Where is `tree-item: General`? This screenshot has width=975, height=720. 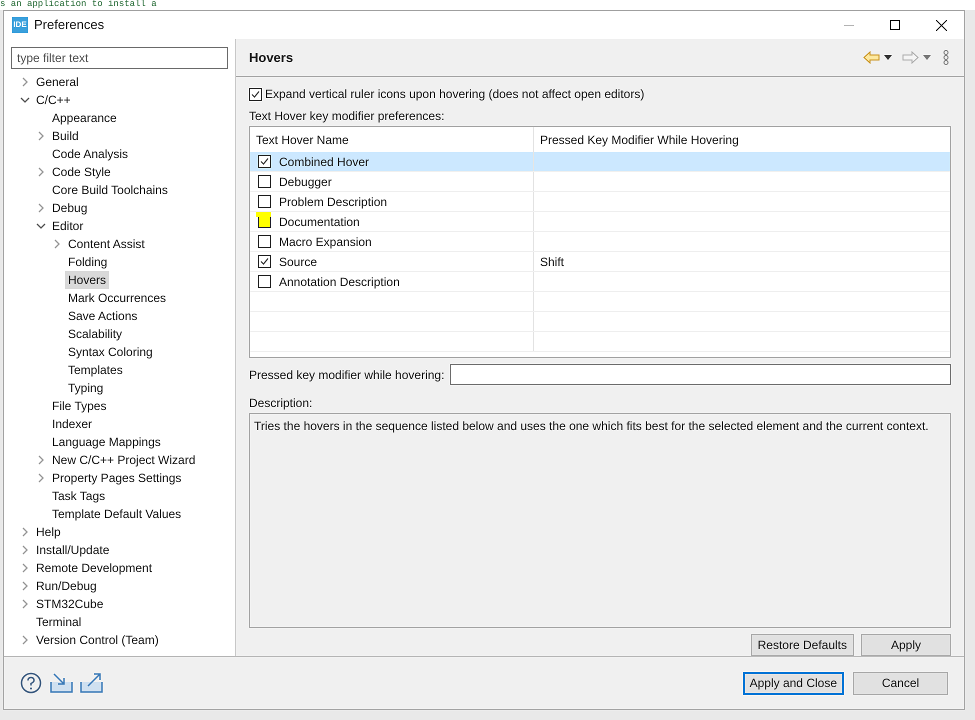 tree-item: General is located at coordinates (57, 82).